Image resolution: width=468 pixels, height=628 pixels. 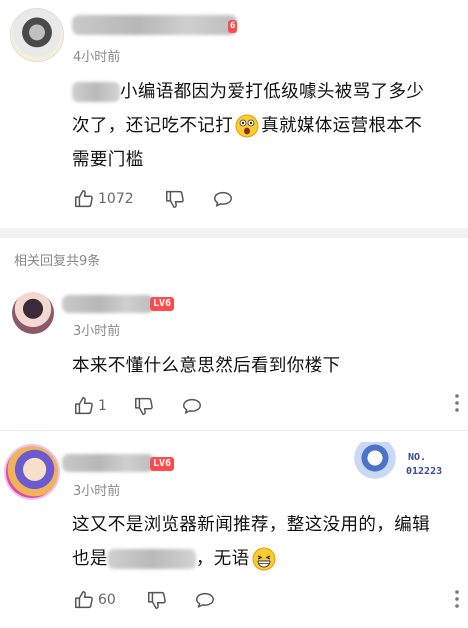 What do you see at coordinates (234, 430) in the screenshot?
I see `divider` at bounding box center [234, 430].